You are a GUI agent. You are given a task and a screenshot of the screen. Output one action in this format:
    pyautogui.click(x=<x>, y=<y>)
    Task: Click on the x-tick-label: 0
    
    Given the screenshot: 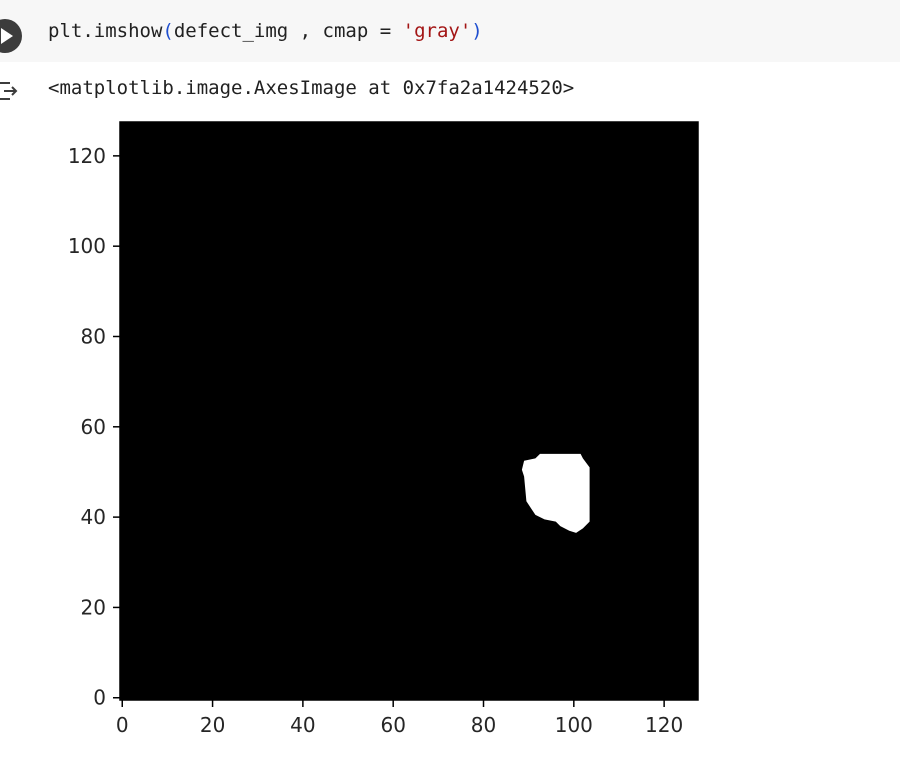 What is the action you would take?
    pyautogui.click(x=122, y=725)
    